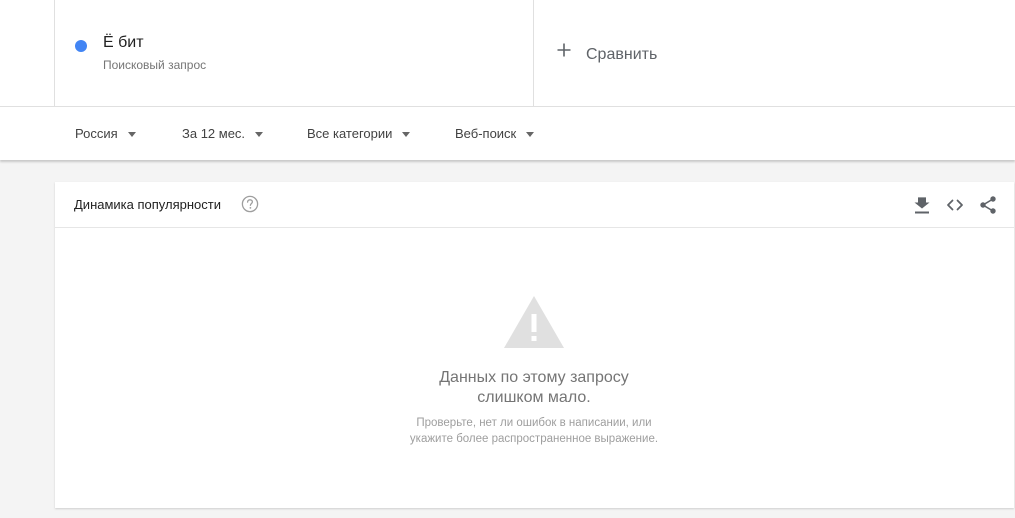 The height and width of the screenshot is (518, 1015). I want to click on filter-category-label: Все категории, so click(350, 133).